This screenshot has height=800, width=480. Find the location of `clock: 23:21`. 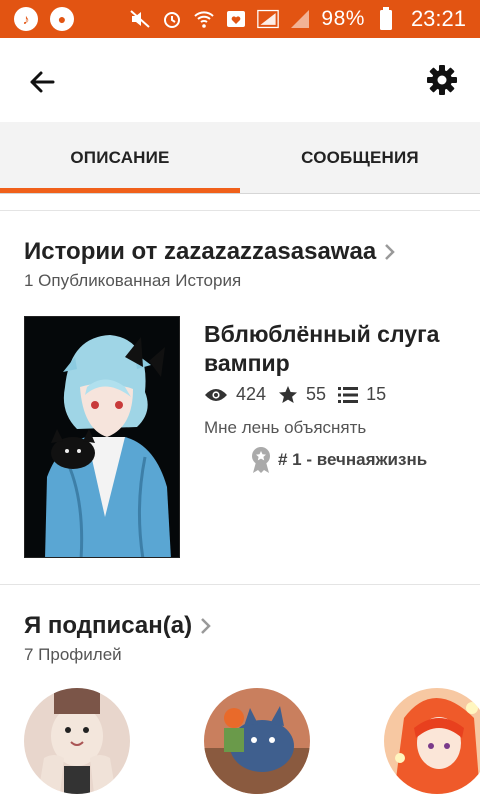

clock: 23:21 is located at coordinates (438, 18).